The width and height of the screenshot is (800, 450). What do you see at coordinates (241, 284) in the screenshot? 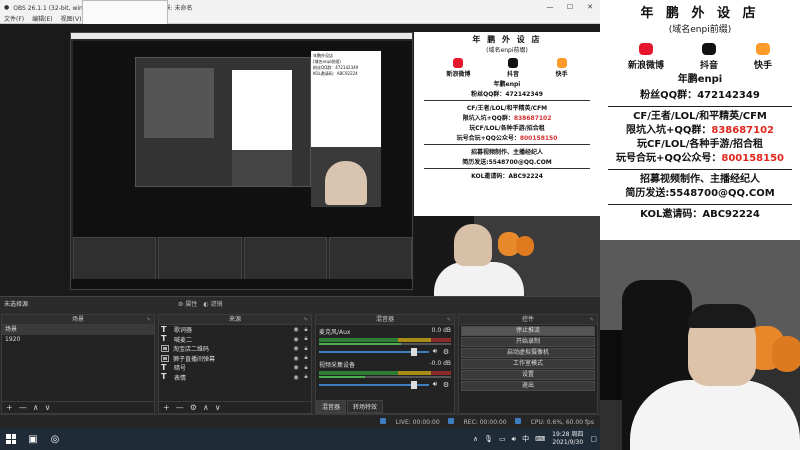
I see `nested-taskbar` at bounding box center [241, 284].